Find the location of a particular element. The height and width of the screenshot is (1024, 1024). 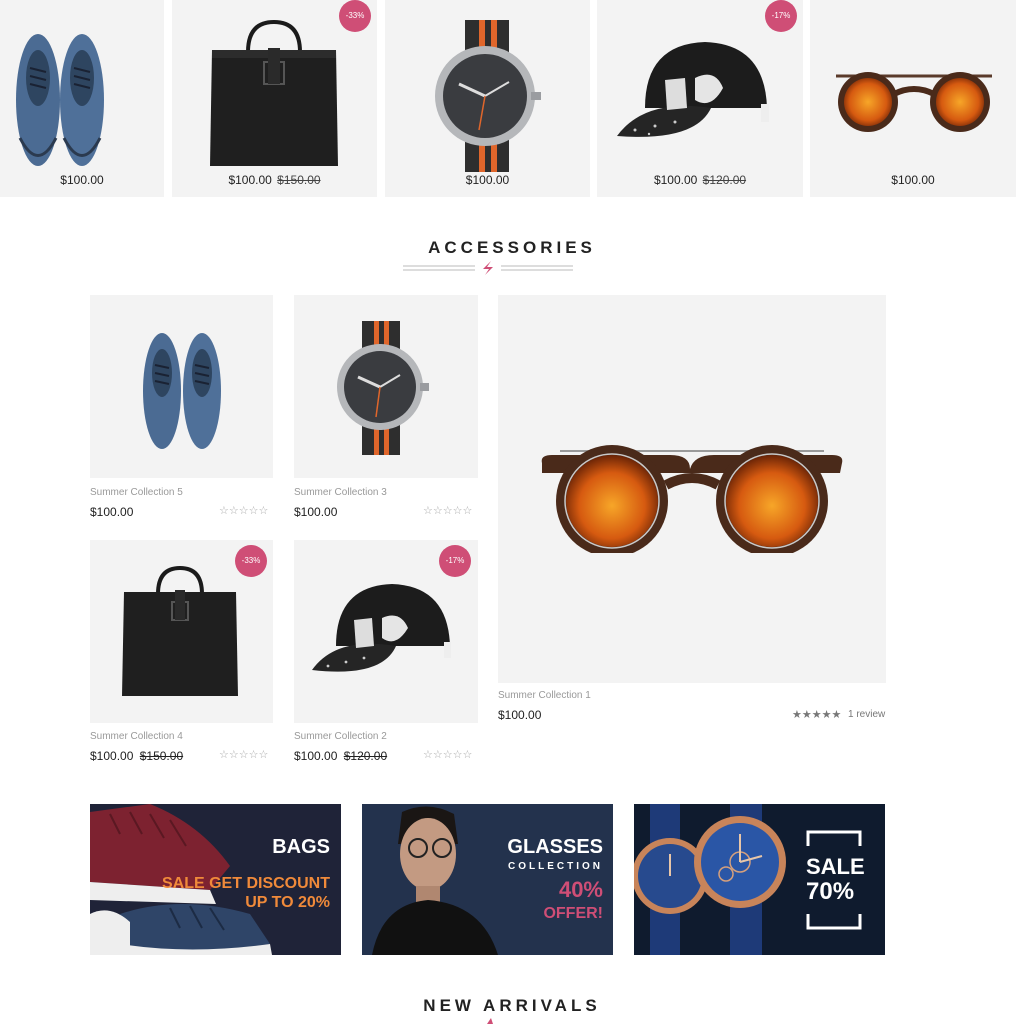

banner-glasses: GLASSES COLLECTION 40% OFFER! is located at coordinates (487, 879).